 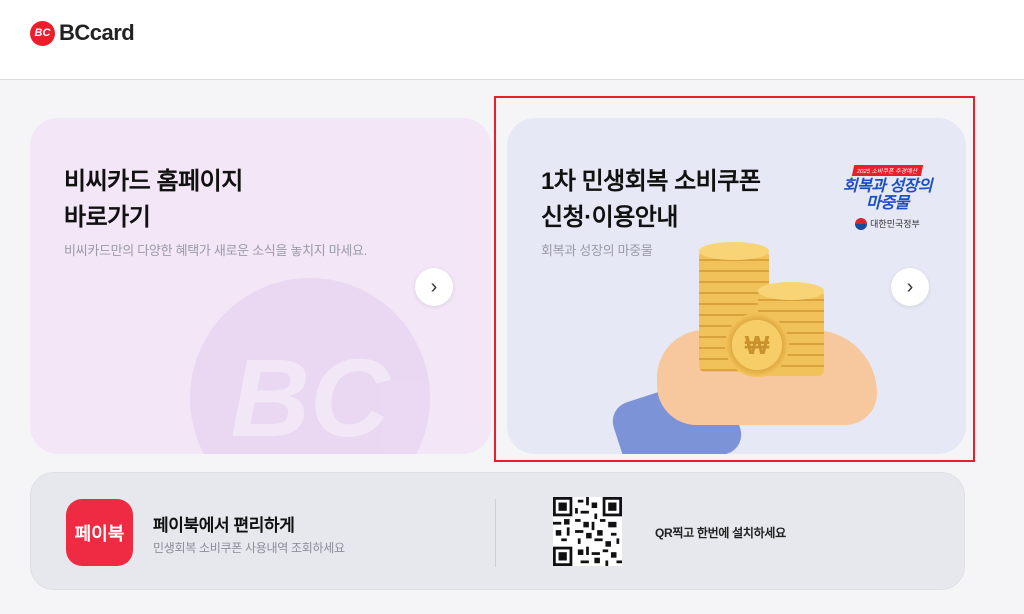 What do you see at coordinates (651, 181) in the screenshot?
I see `coupon-title-line1: 1차 민생회복 소비쿠폰` at bounding box center [651, 181].